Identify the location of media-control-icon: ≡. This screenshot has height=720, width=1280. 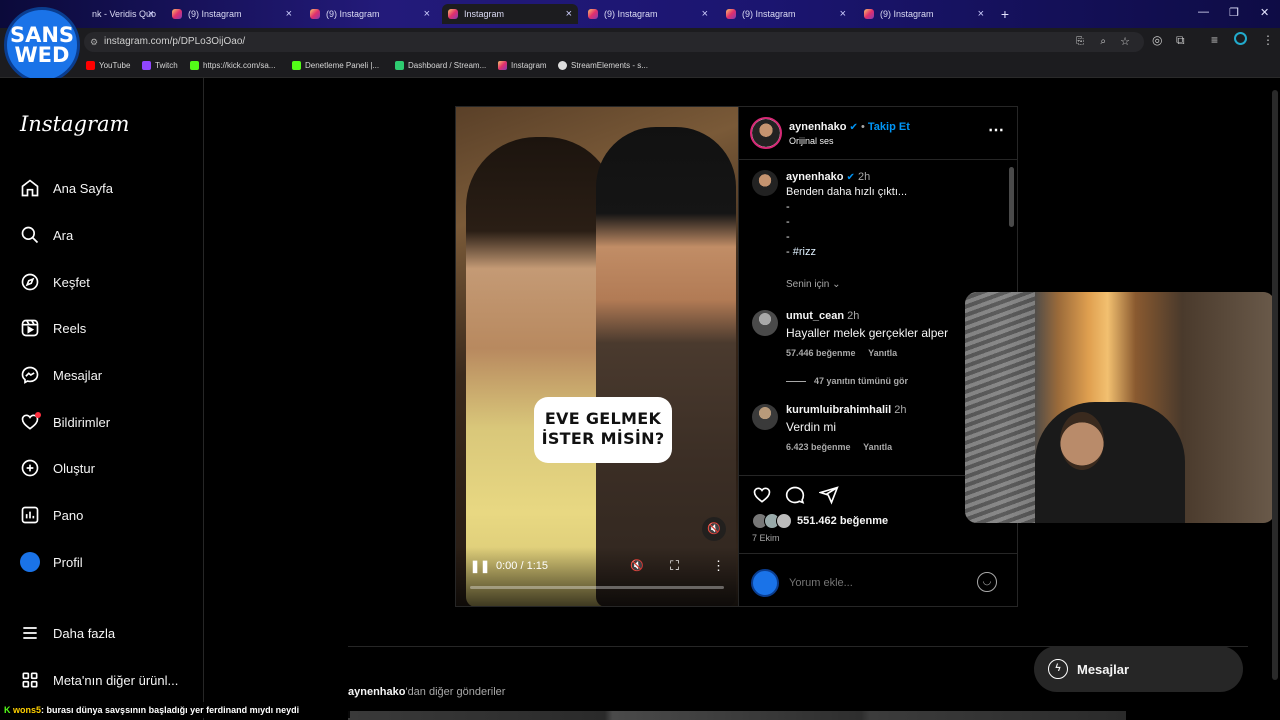
(1214, 40).